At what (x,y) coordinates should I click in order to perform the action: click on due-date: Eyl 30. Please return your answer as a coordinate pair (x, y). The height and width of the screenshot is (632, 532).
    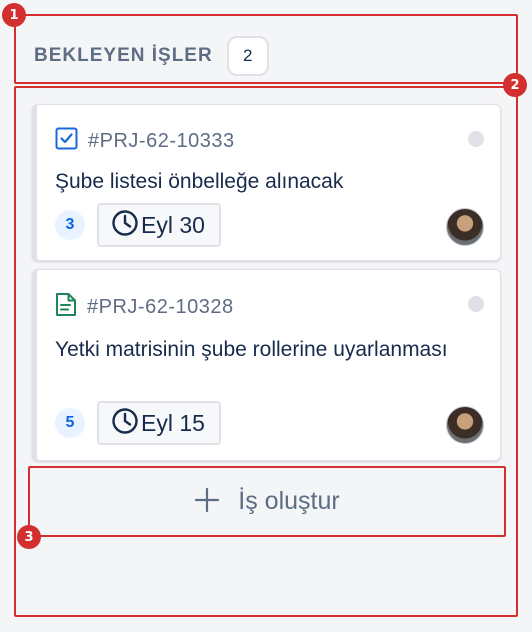
    Looking at the image, I should click on (173, 224).